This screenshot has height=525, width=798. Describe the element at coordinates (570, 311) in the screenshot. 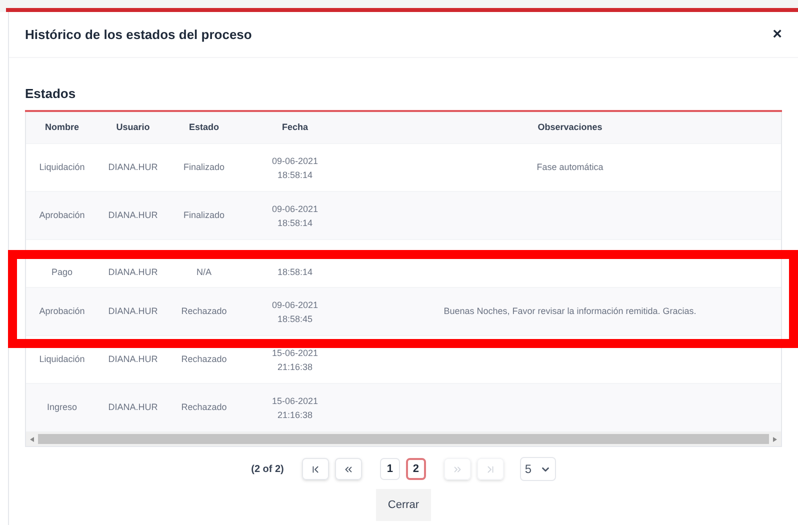

I see `table-cell-text: Buenas Noches, Favor revisar la información remitida. Gracias.` at that location.